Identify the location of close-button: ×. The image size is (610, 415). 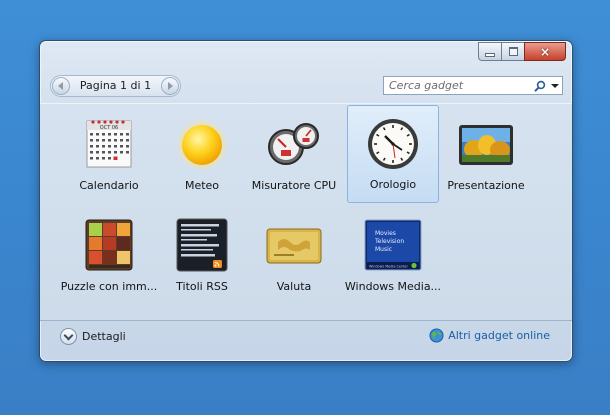
(545, 51).